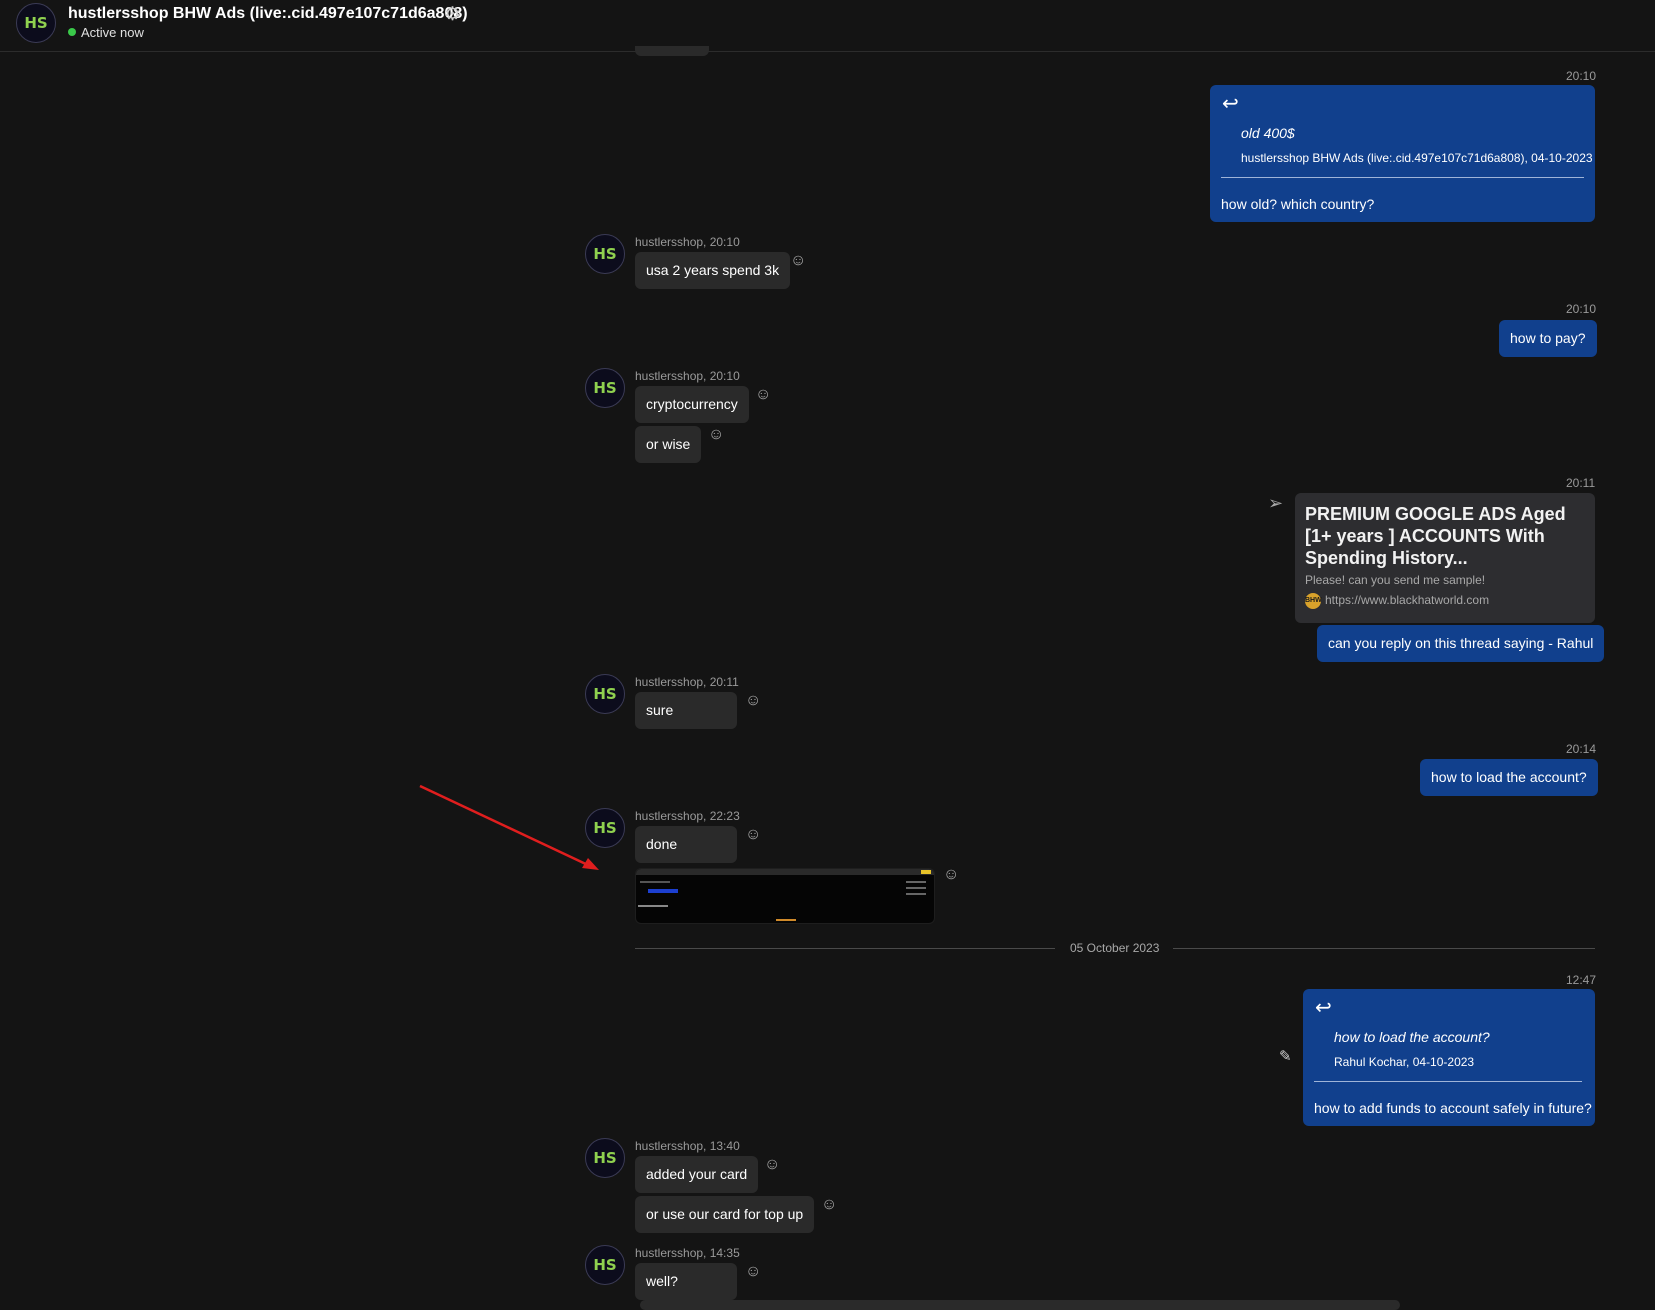 This screenshot has height=1310, width=1655. I want to click on sender-meta: hustlersshop, 14:35, so click(687, 1253).